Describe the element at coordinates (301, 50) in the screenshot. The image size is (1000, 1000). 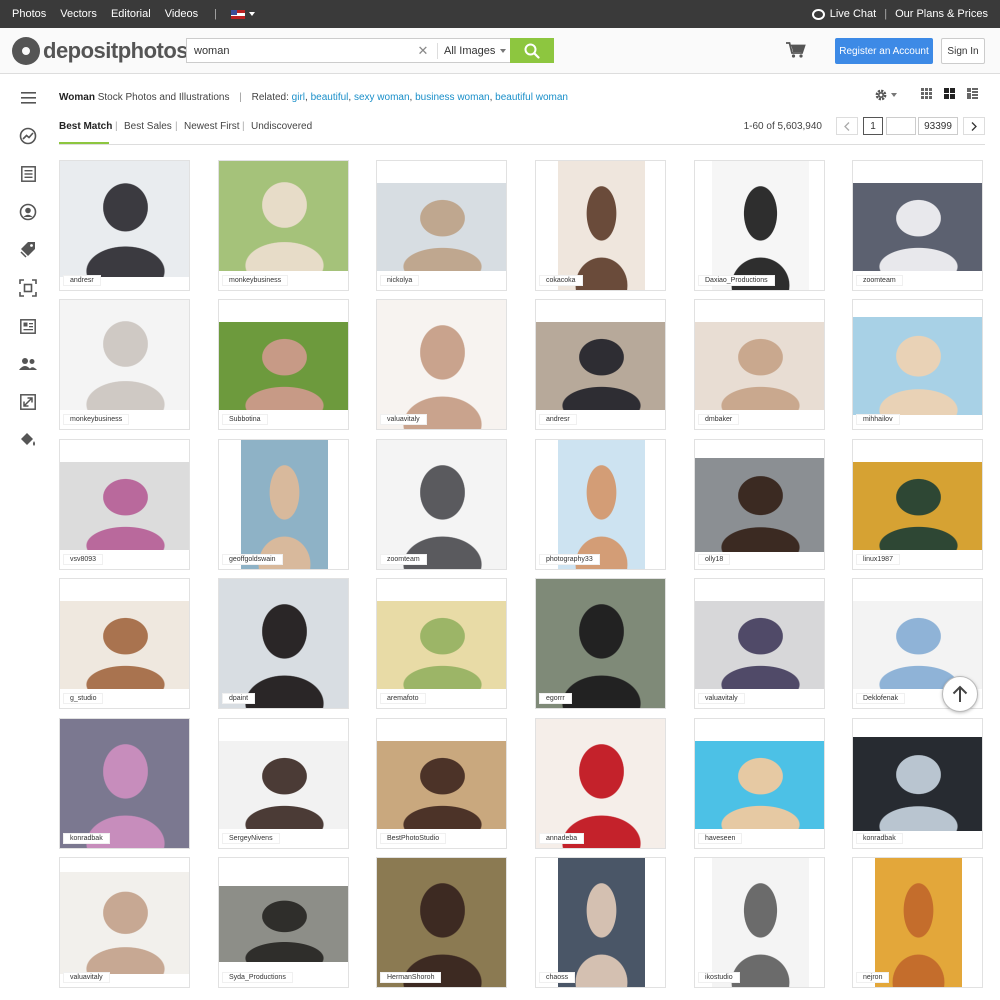
I see `search-input` at that location.